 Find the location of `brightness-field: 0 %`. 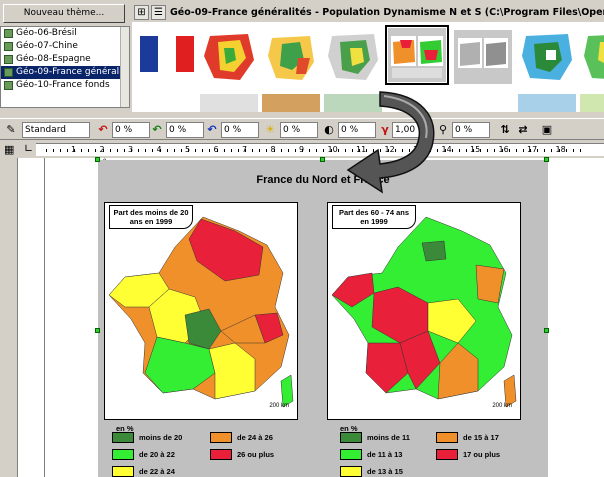

brightness-field: 0 % is located at coordinates (299, 130).